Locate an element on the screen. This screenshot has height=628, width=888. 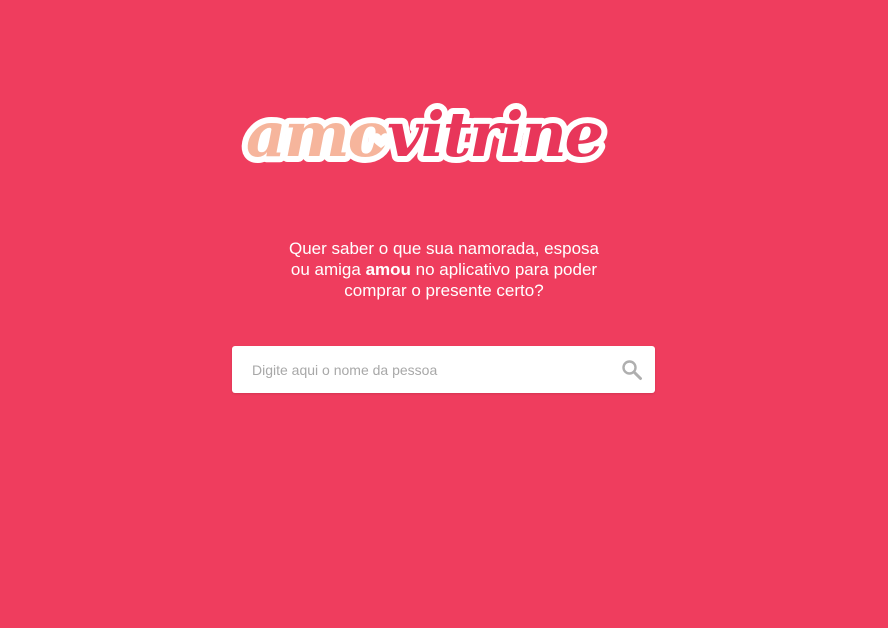
tagline-line-3: comprar o presente certo? is located at coordinates (444, 290).